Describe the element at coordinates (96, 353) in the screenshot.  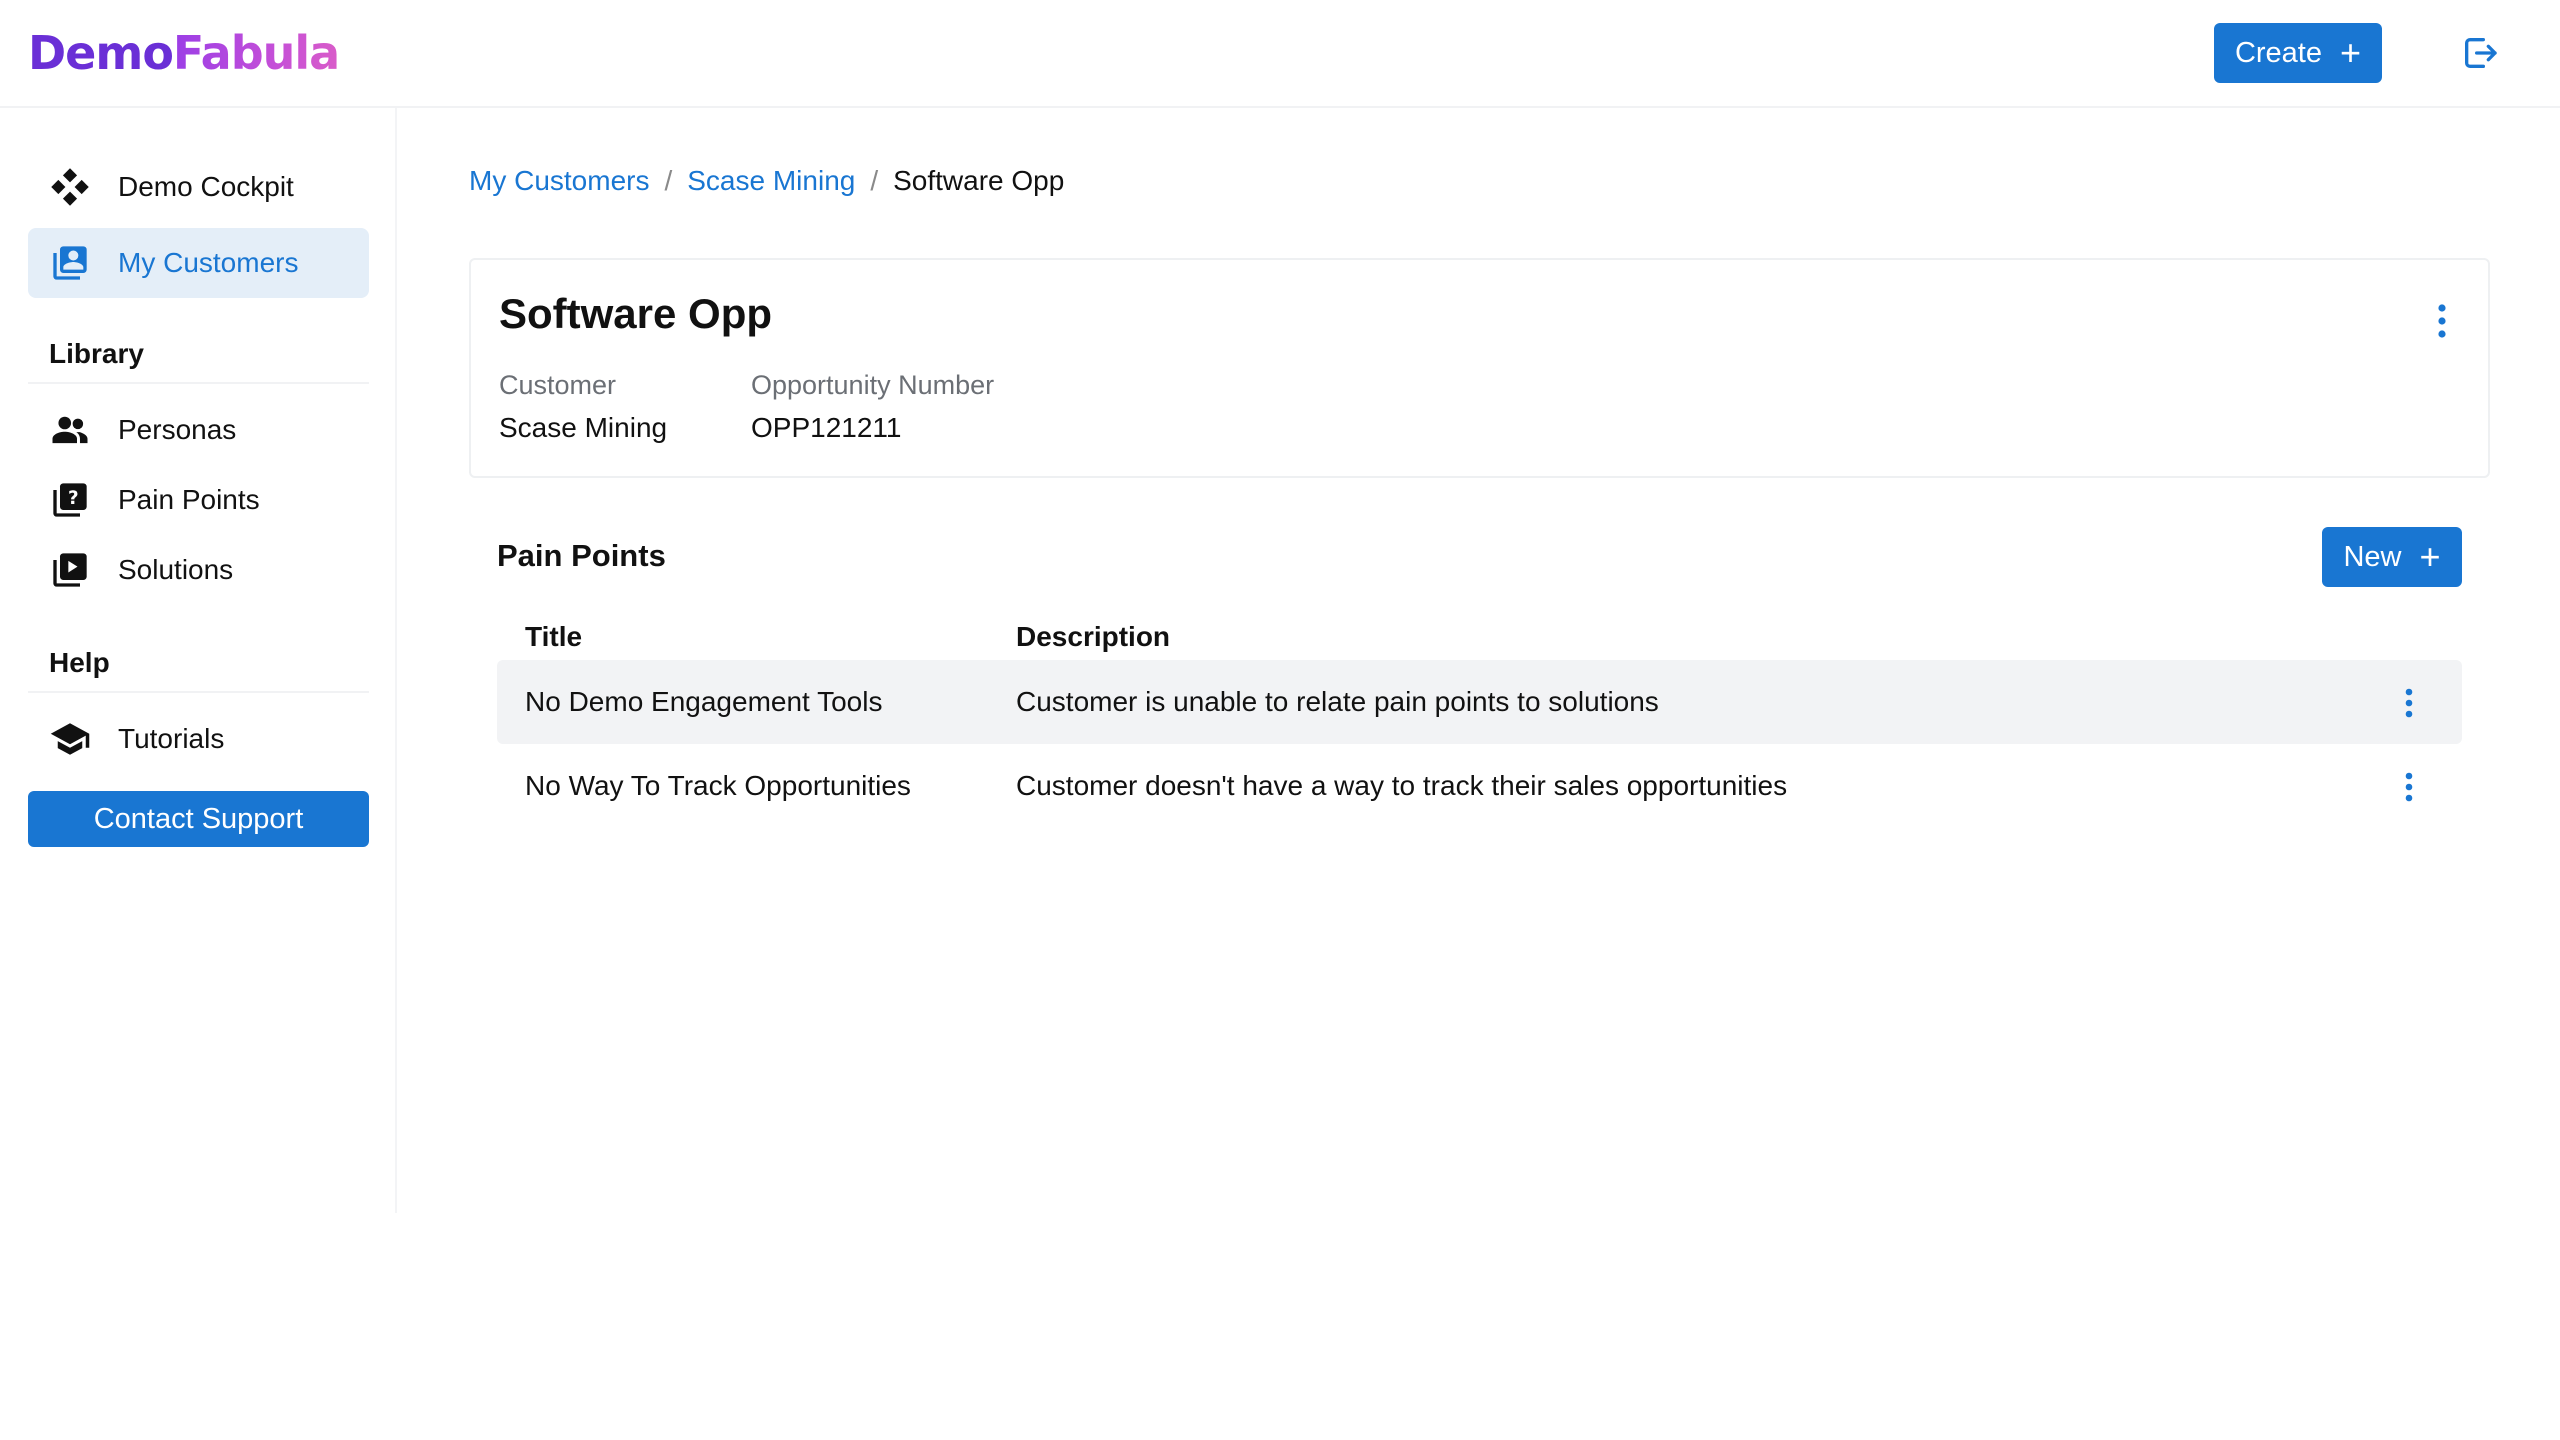
I see `library-heading: Library` at that location.